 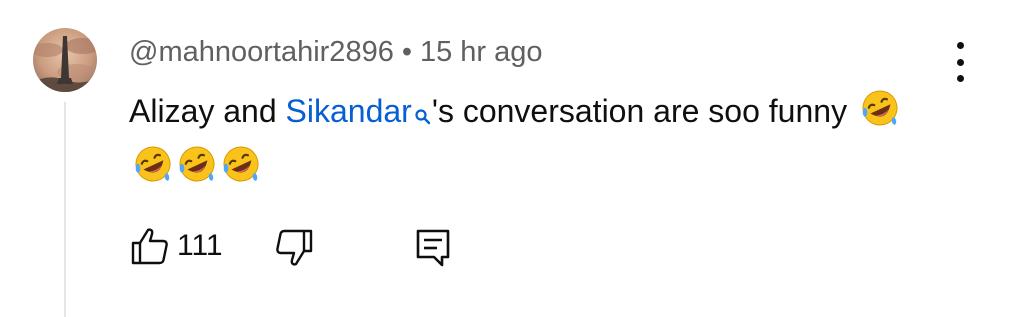 I want to click on timestamp: 15 hr ago, so click(x=481, y=52).